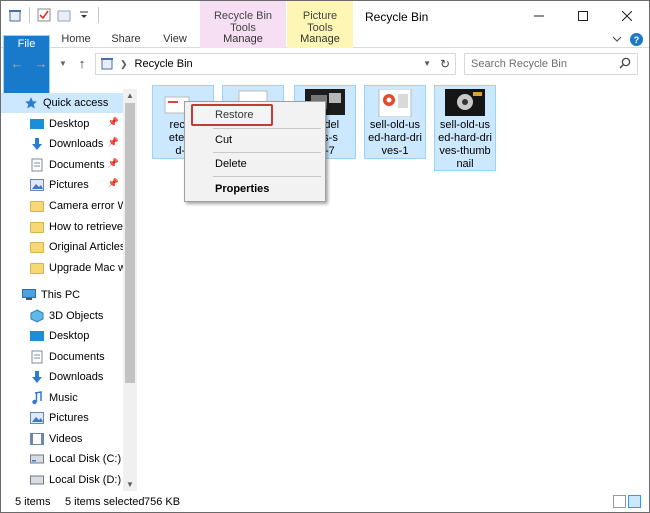 The image size is (650, 513). I want to click on large-icons-view-icon, so click(634, 501).